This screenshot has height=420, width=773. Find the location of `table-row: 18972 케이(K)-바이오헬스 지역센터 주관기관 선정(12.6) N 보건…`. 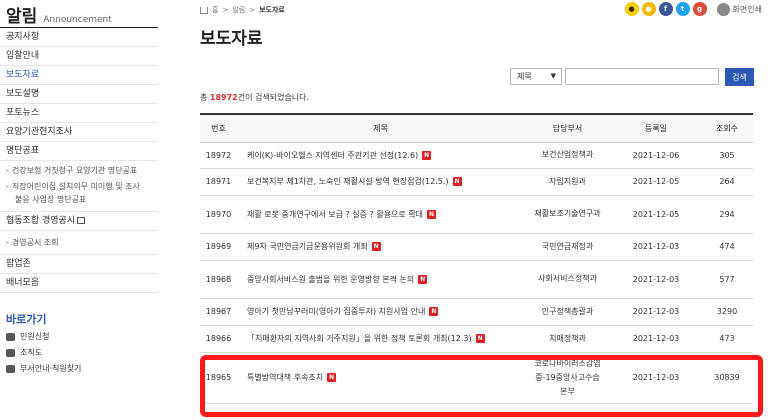

table-row: 18972 케이(K)-바이오헬스 지역센터 주관기관 선정(12.6) N 보건… is located at coordinates (476, 155).